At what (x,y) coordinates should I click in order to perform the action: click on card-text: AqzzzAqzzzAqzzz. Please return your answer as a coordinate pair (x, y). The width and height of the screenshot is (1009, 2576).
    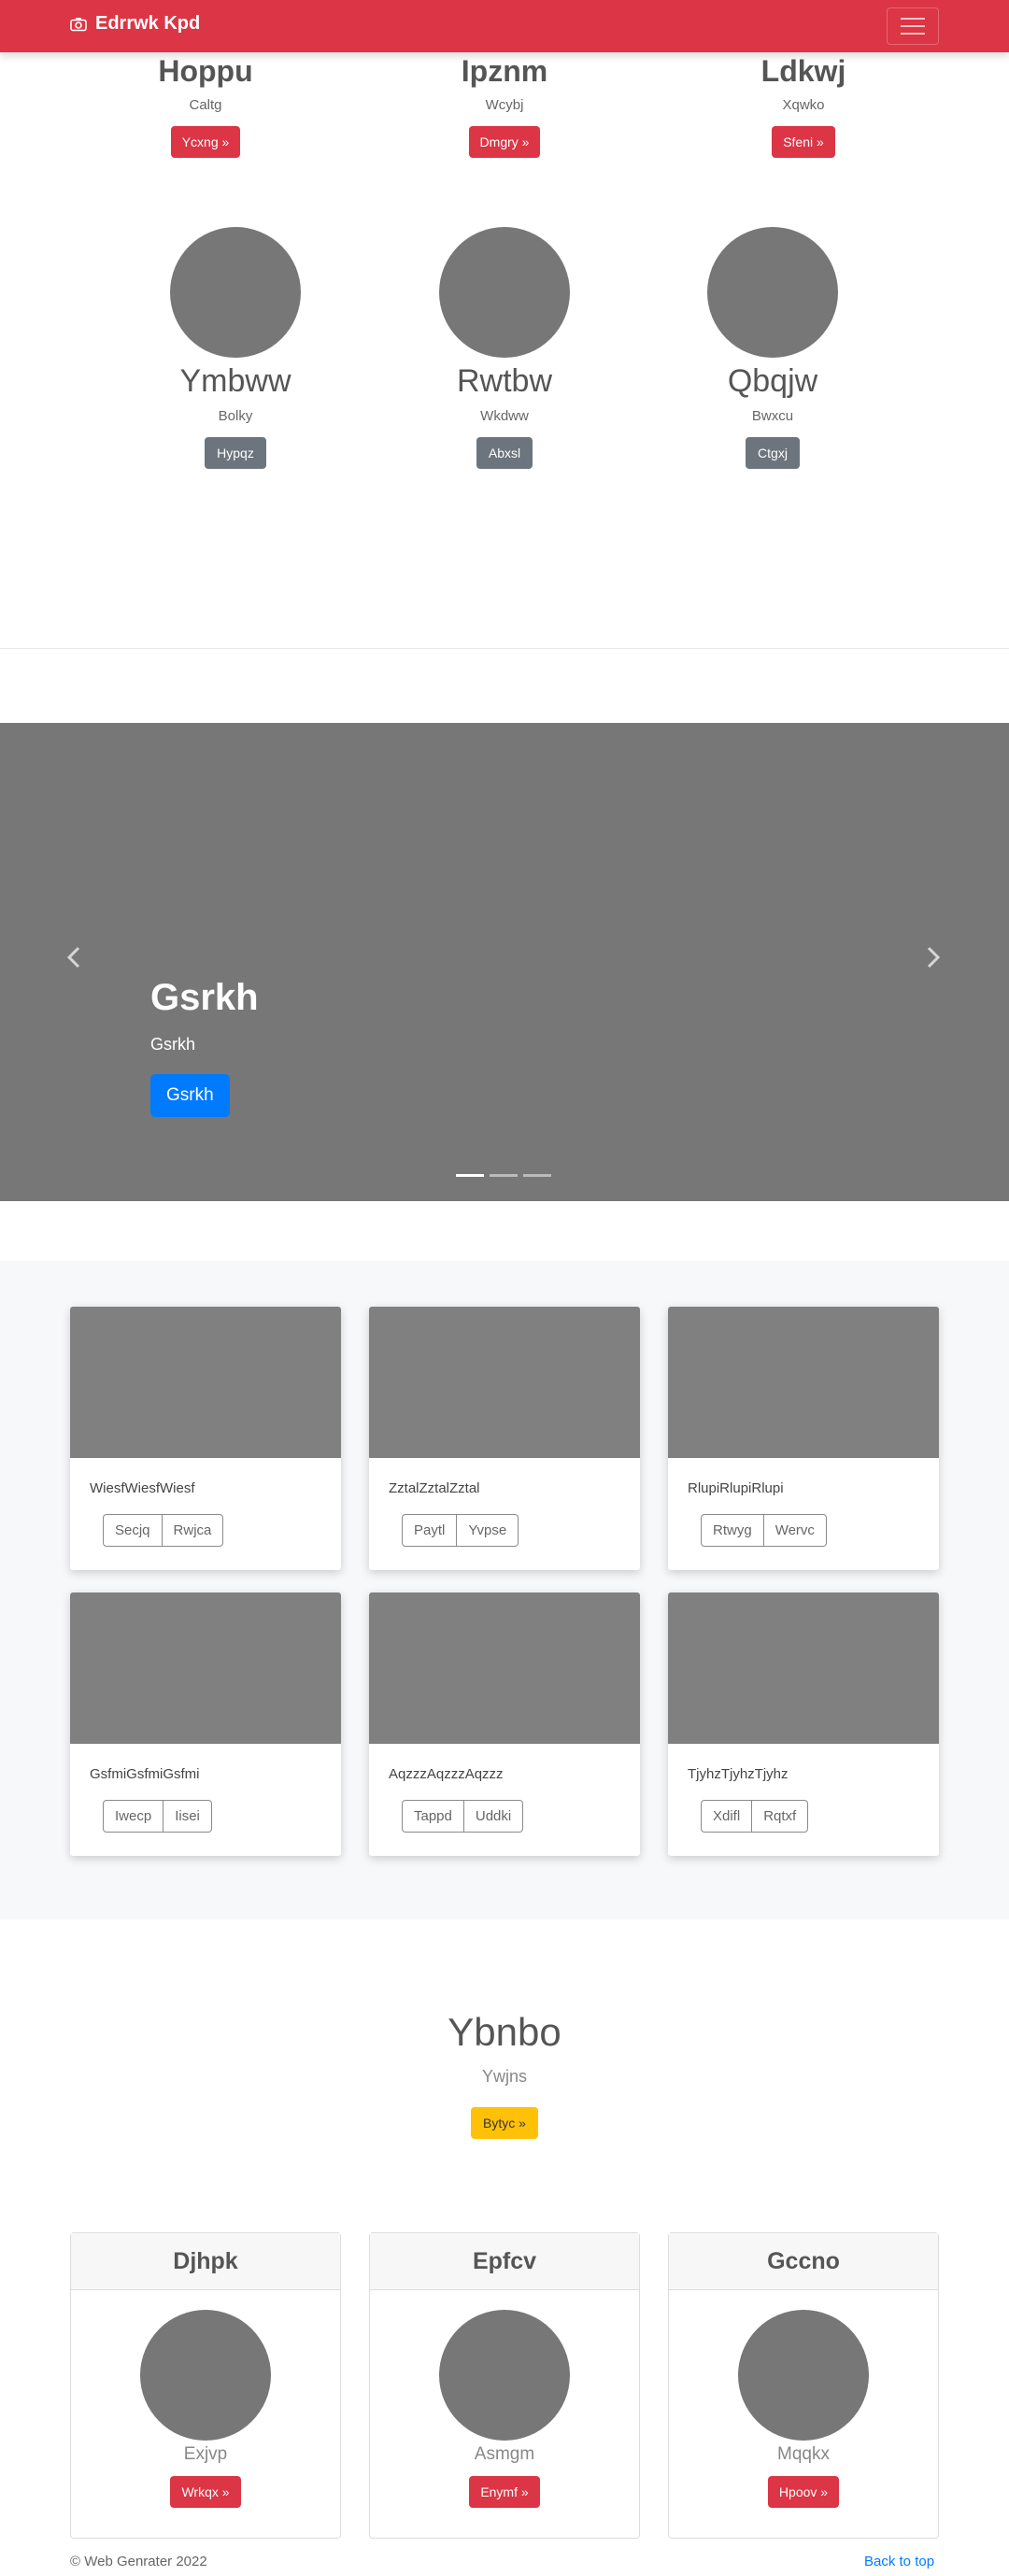
    Looking at the image, I should click on (446, 1774).